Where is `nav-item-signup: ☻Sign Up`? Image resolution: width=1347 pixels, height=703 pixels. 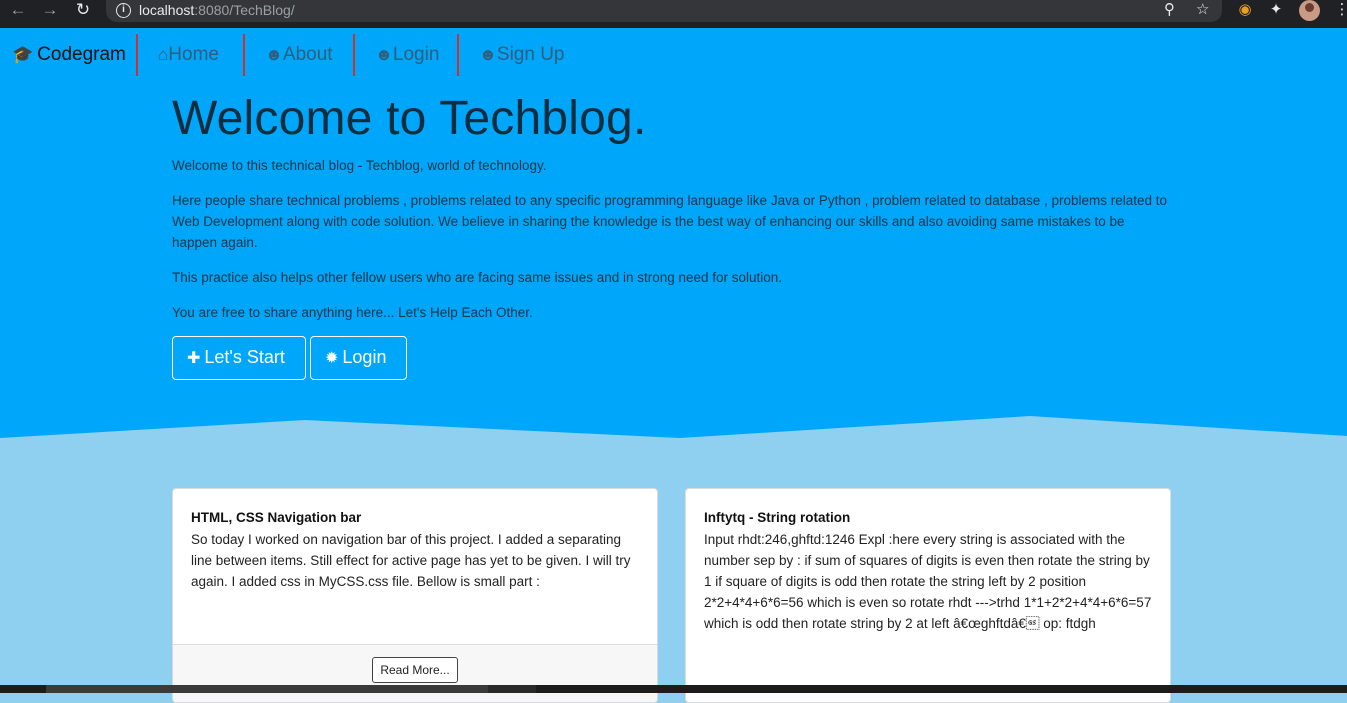 nav-item-signup: ☻Sign Up is located at coordinates (511, 55).